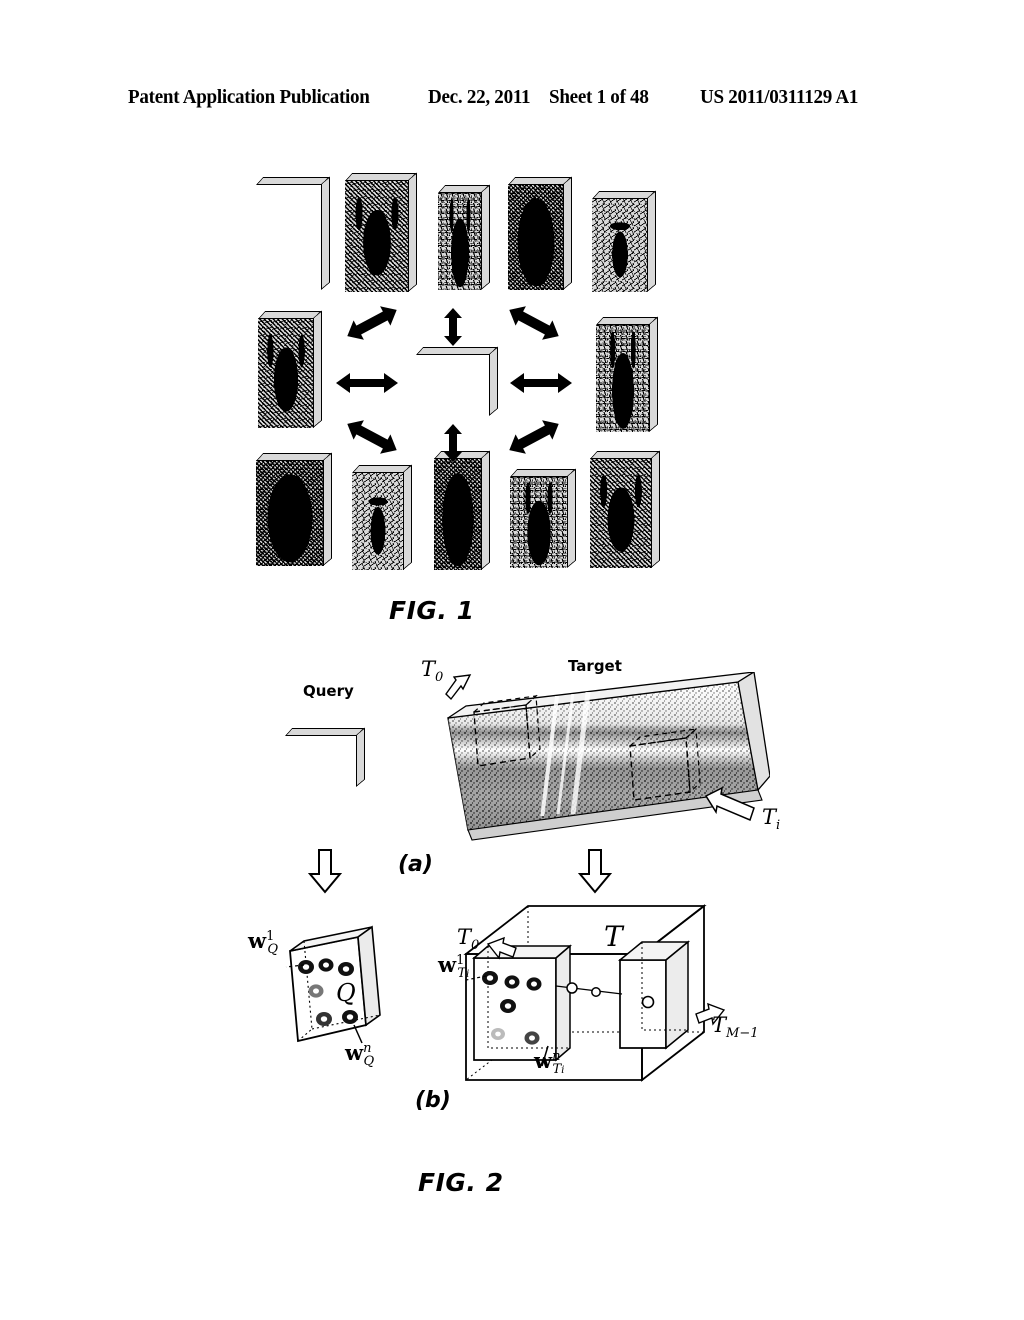 This screenshot has height=1320, width=1024. What do you see at coordinates (534, 322) in the screenshot?
I see `figure1-arrow-up-right` at bounding box center [534, 322].